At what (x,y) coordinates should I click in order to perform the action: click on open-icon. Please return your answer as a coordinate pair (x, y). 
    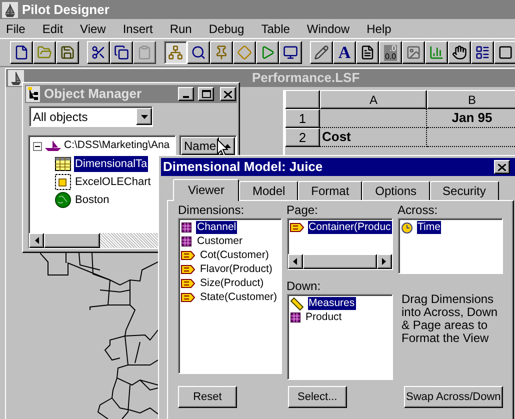
    Looking at the image, I should click on (44, 52).